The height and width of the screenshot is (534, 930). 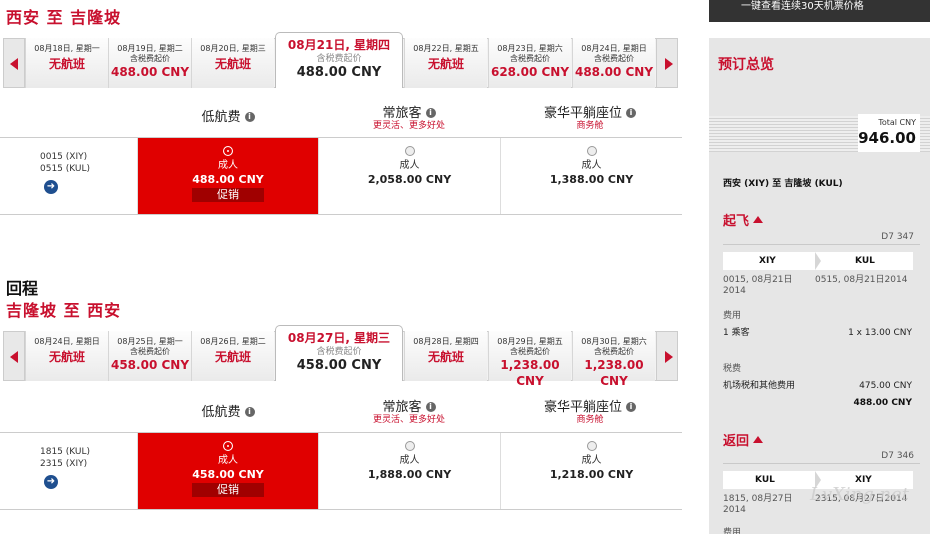 What do you see at coordinates (530, 72) in the screenshot?
I see `date-price: 628.00 CNY` at bounding box center [530, 72].